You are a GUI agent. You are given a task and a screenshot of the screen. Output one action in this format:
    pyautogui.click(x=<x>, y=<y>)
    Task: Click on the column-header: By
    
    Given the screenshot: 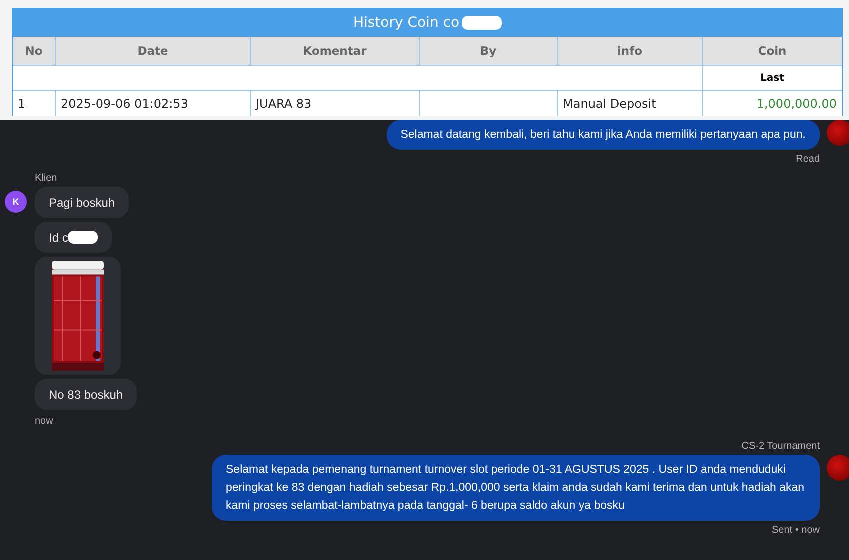 What is the action you would take?
    pyautogui.click(x=488, y=51)
    